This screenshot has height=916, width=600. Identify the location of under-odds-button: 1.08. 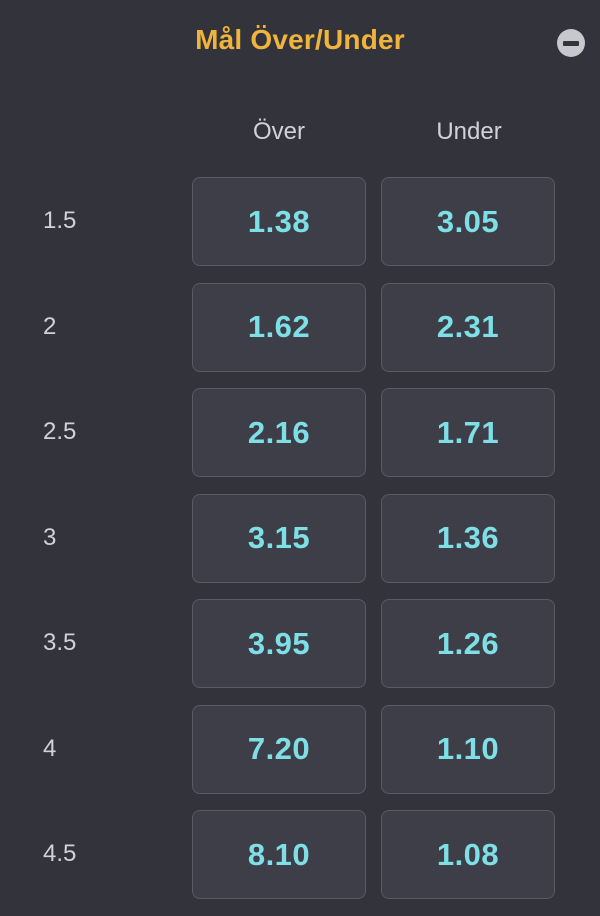
(468, 854).